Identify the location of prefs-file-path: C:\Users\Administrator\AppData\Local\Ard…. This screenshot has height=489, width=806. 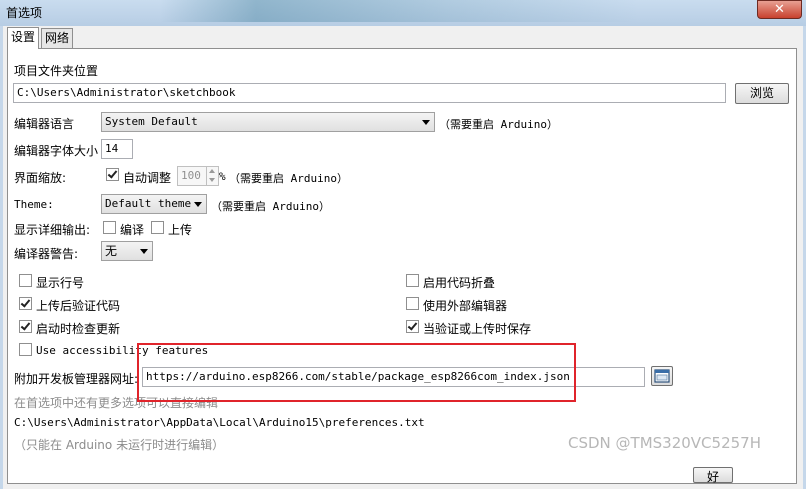
(219, 422).